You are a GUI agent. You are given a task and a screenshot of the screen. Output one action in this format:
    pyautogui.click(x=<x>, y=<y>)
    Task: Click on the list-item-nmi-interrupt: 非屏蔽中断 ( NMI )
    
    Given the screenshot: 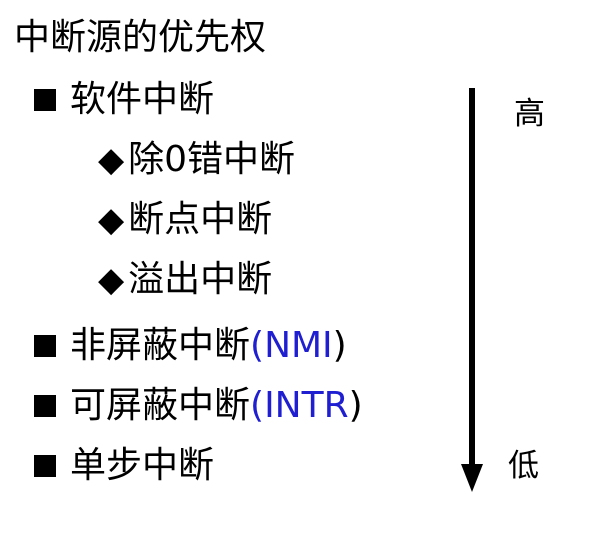 What is the action you would take?
    pyautogui.click(x=190, y=346)
    